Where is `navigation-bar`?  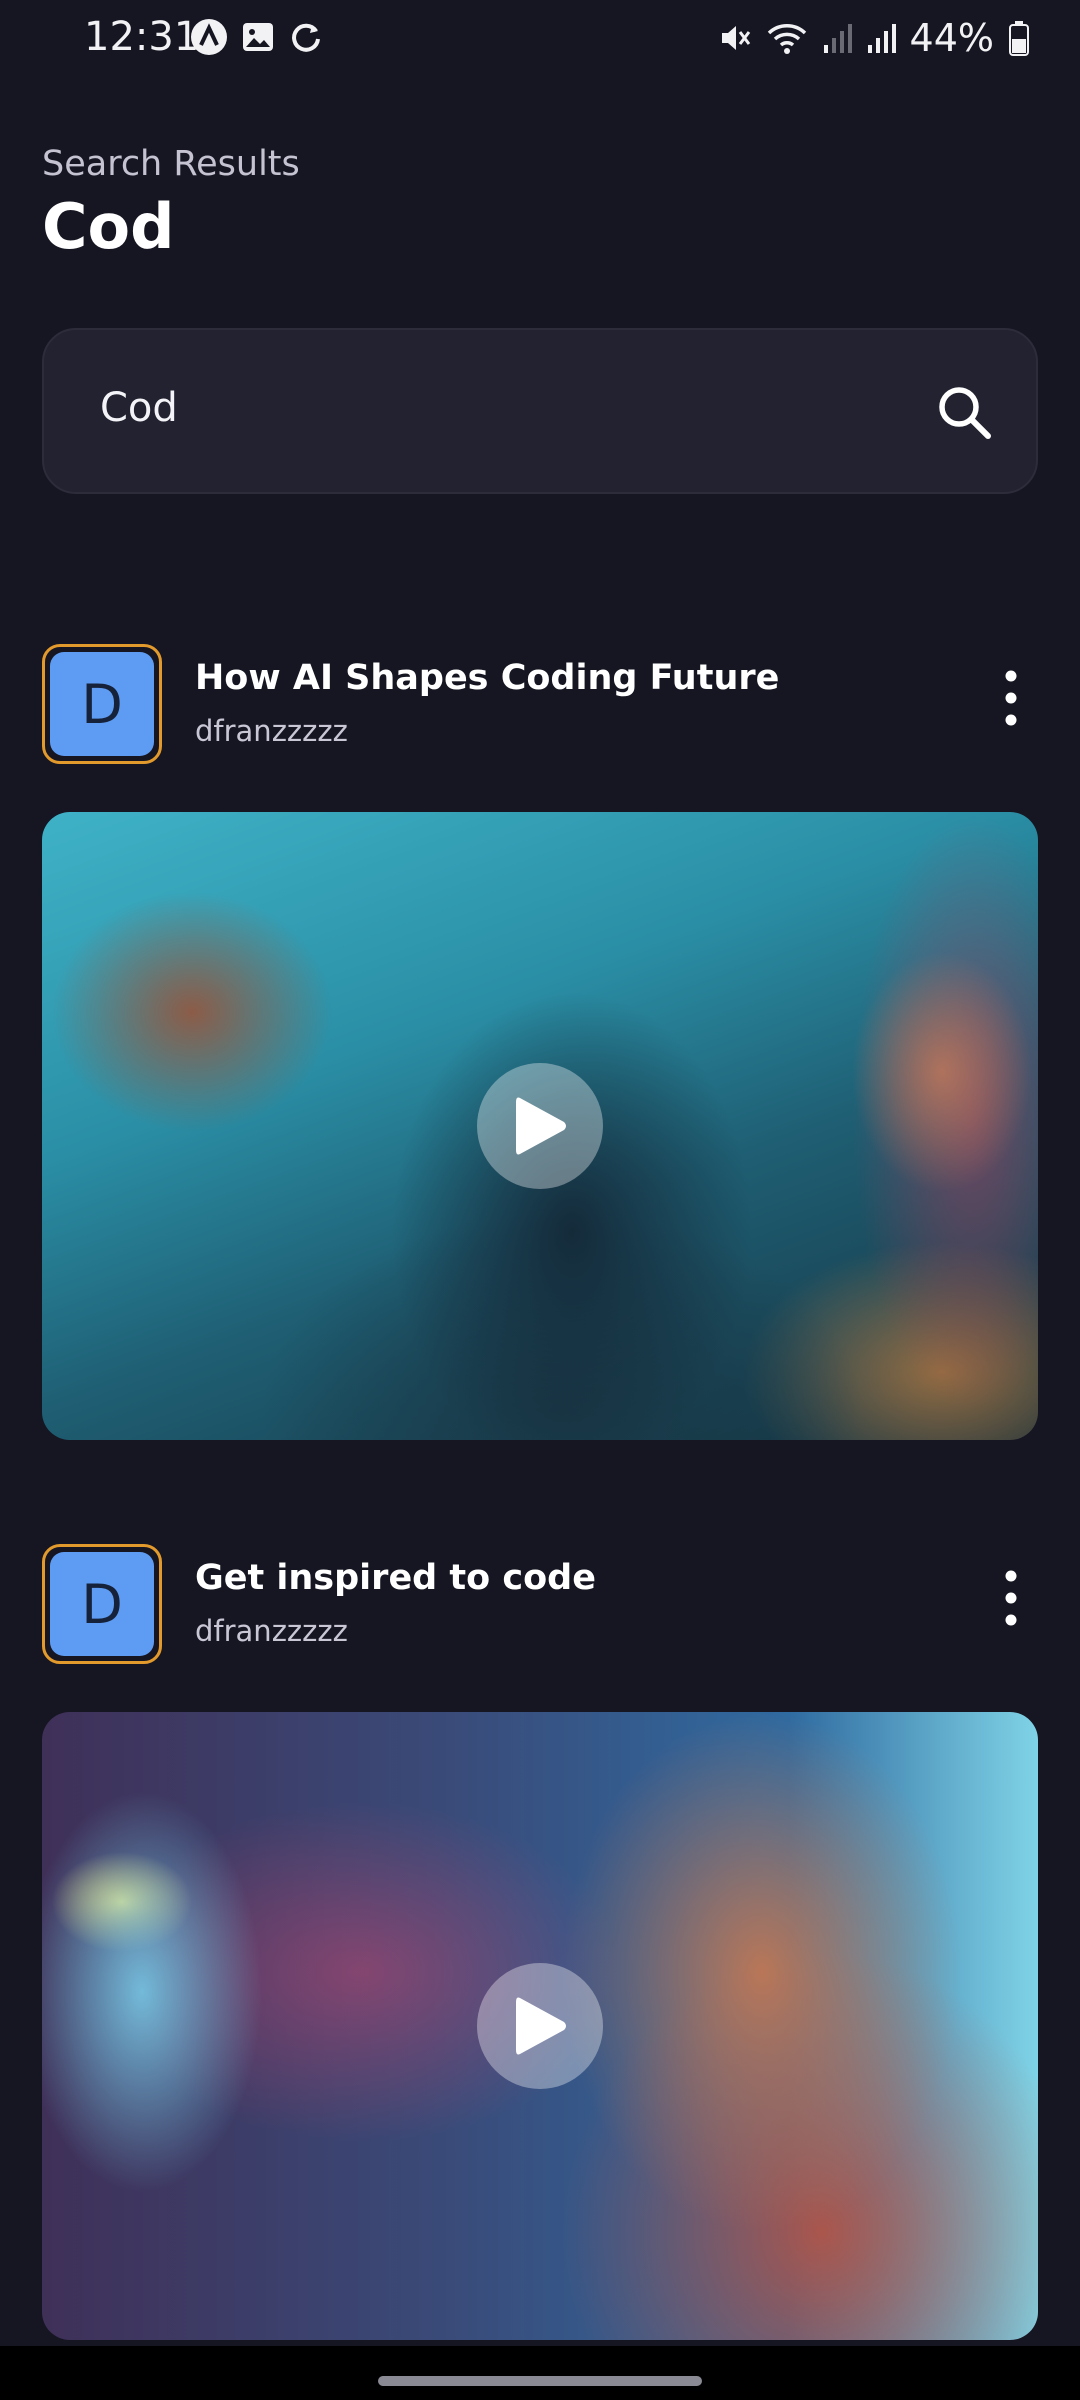
navigation-bar is located at coordinates (540, 2373).